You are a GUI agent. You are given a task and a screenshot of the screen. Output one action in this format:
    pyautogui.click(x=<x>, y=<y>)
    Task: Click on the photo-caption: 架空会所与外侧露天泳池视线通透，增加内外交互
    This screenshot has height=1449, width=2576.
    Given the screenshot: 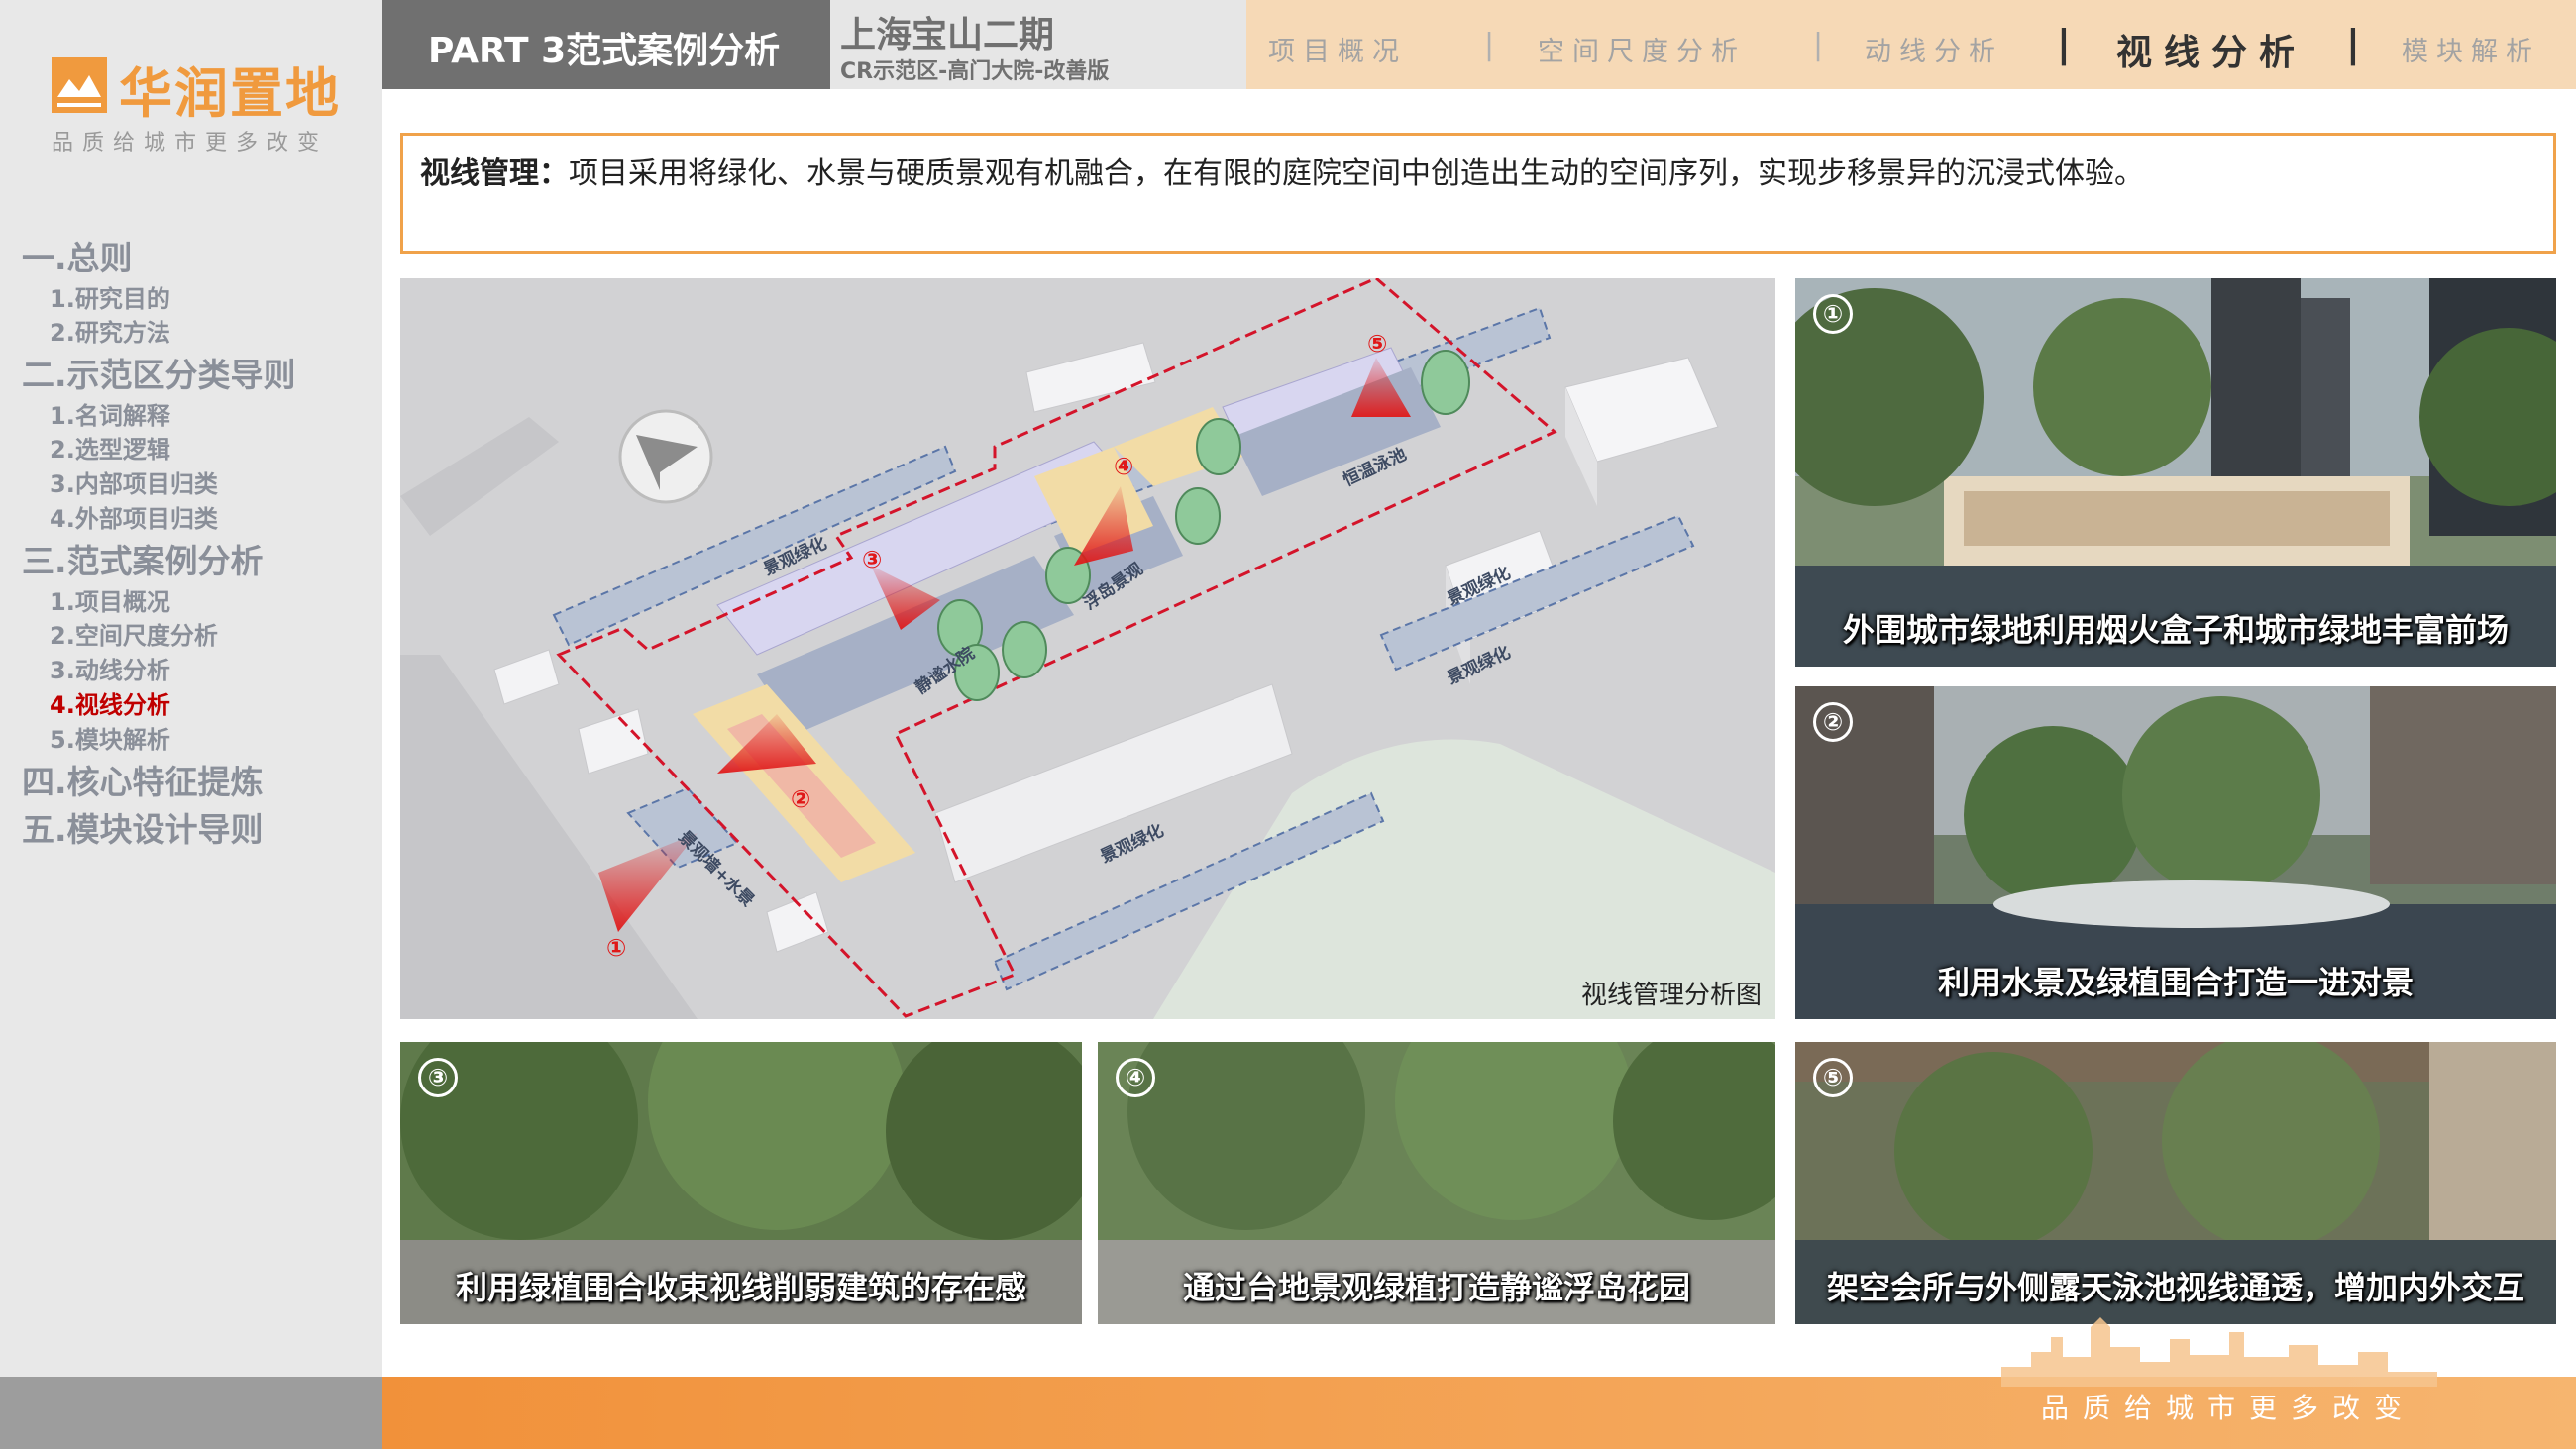 What is the action you would take?
    pyautogui.click(x=2175, y=1287)
    